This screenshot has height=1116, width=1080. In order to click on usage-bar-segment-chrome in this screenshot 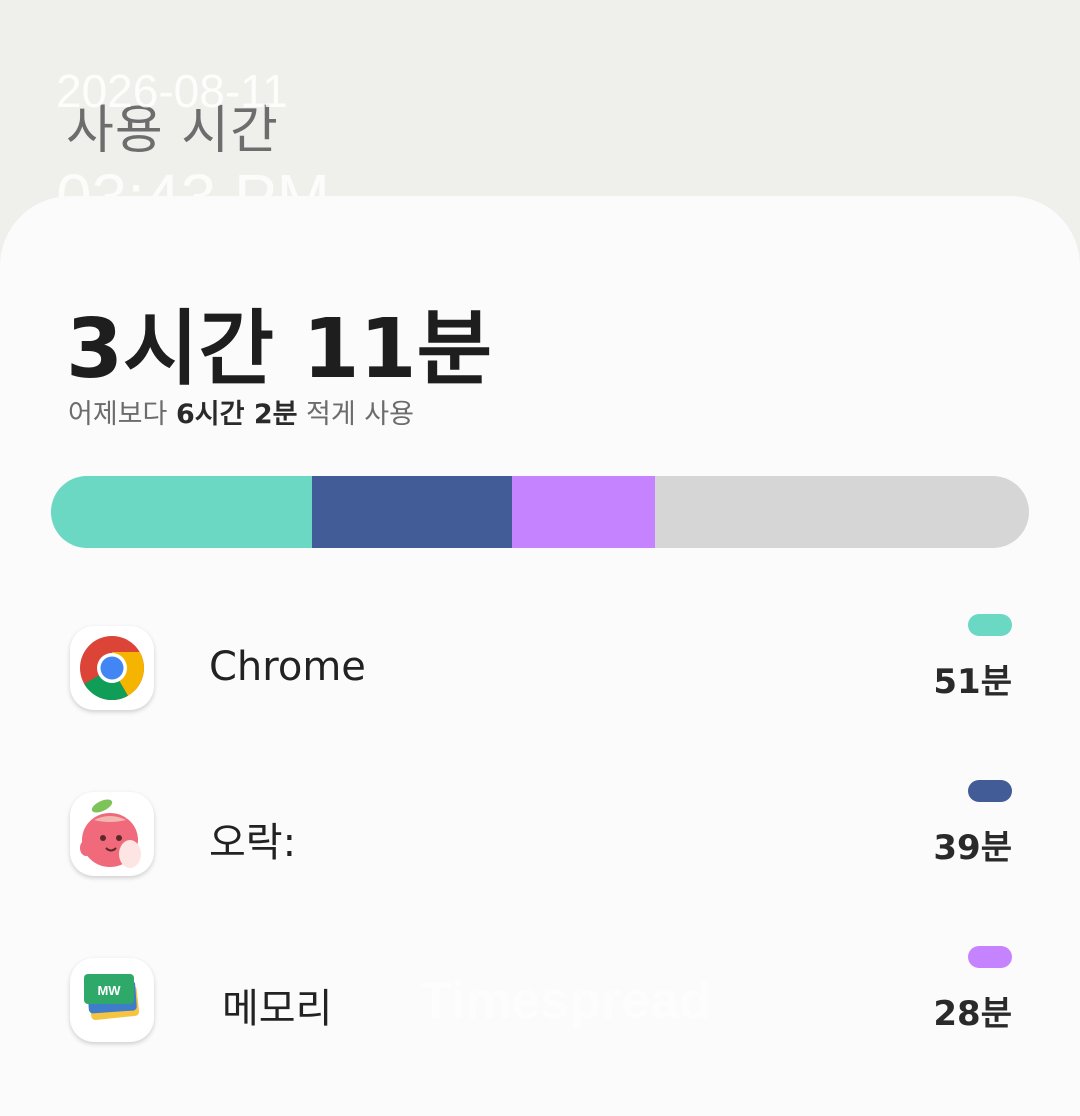, I will do `click(182, 512)`.